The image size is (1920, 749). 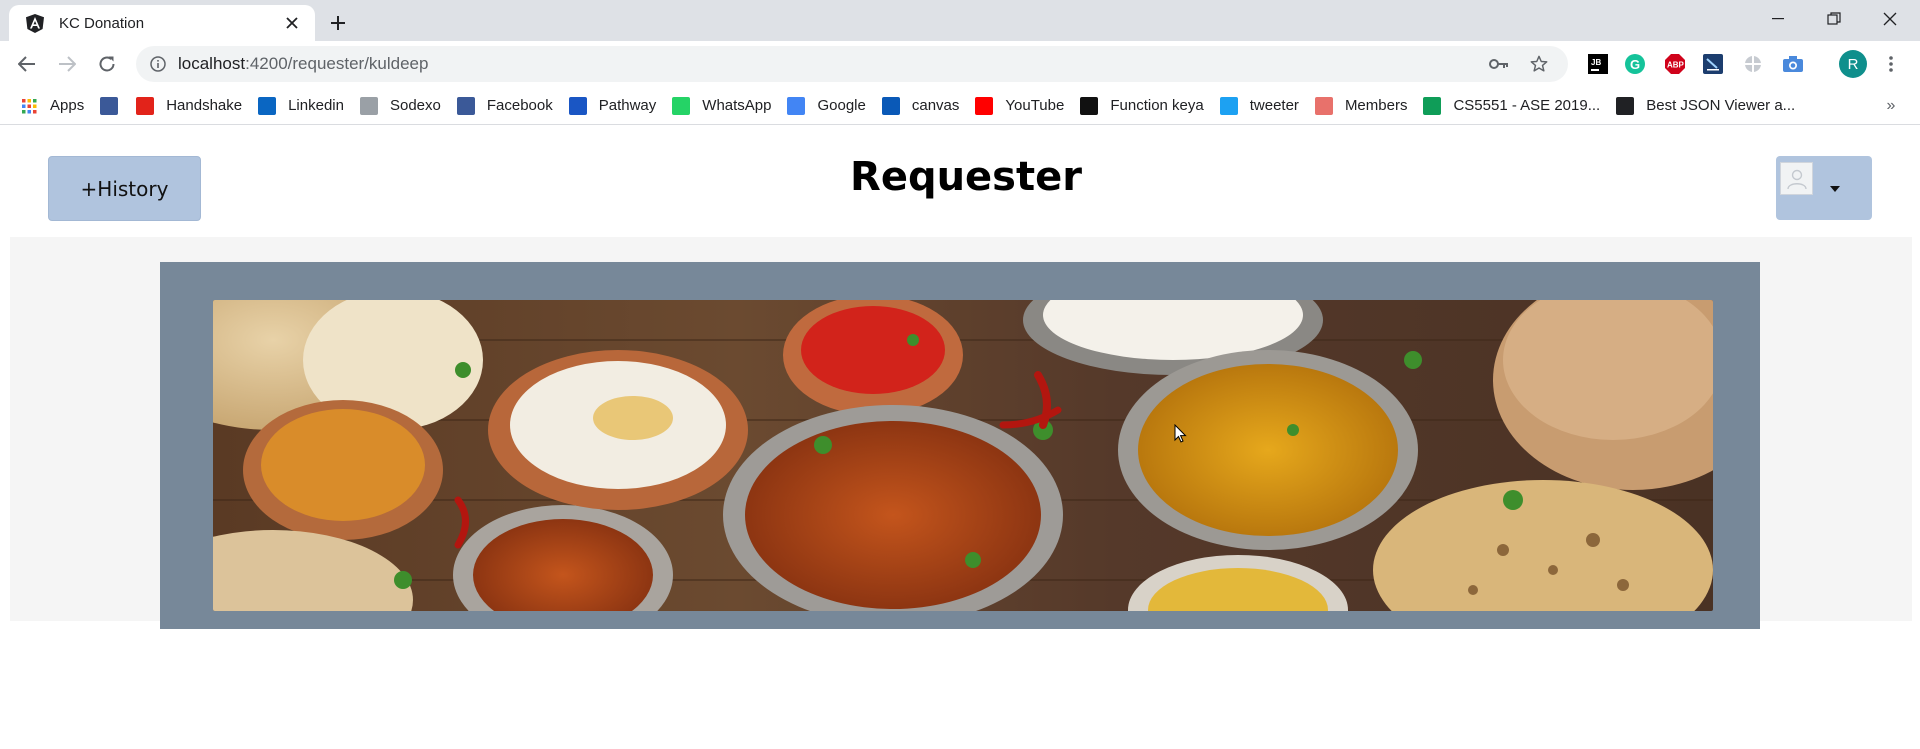 What do you see at coordinates (1890, 19) in the screenshot?
I see `close-window-icon` at bounding box center [1890, 19].